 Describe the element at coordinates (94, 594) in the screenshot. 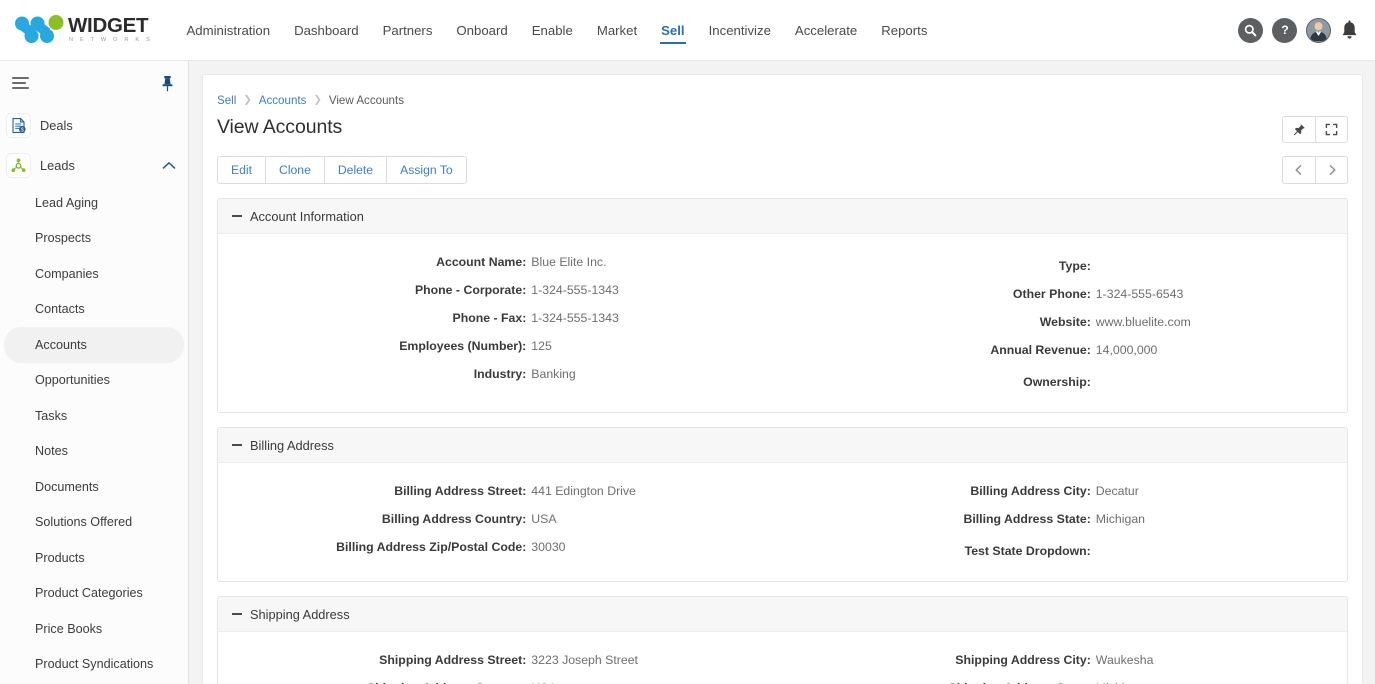

I see `sidebar-item-product-categories: Product Categories` at that location.